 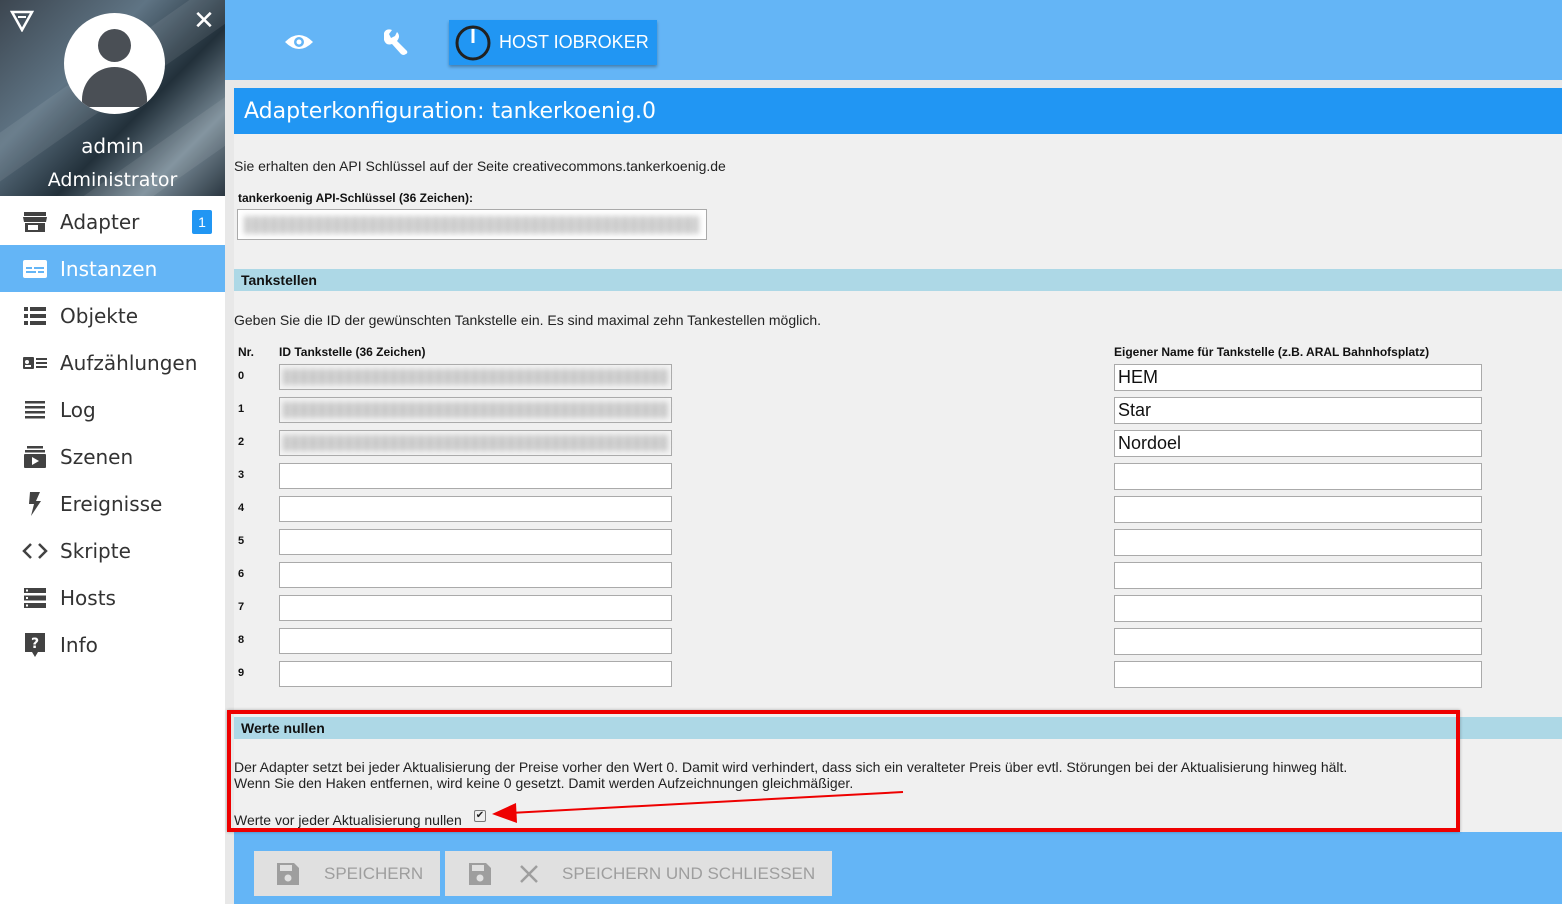 I want to click on update-count-badge: 1, so click(x=202, y=222).